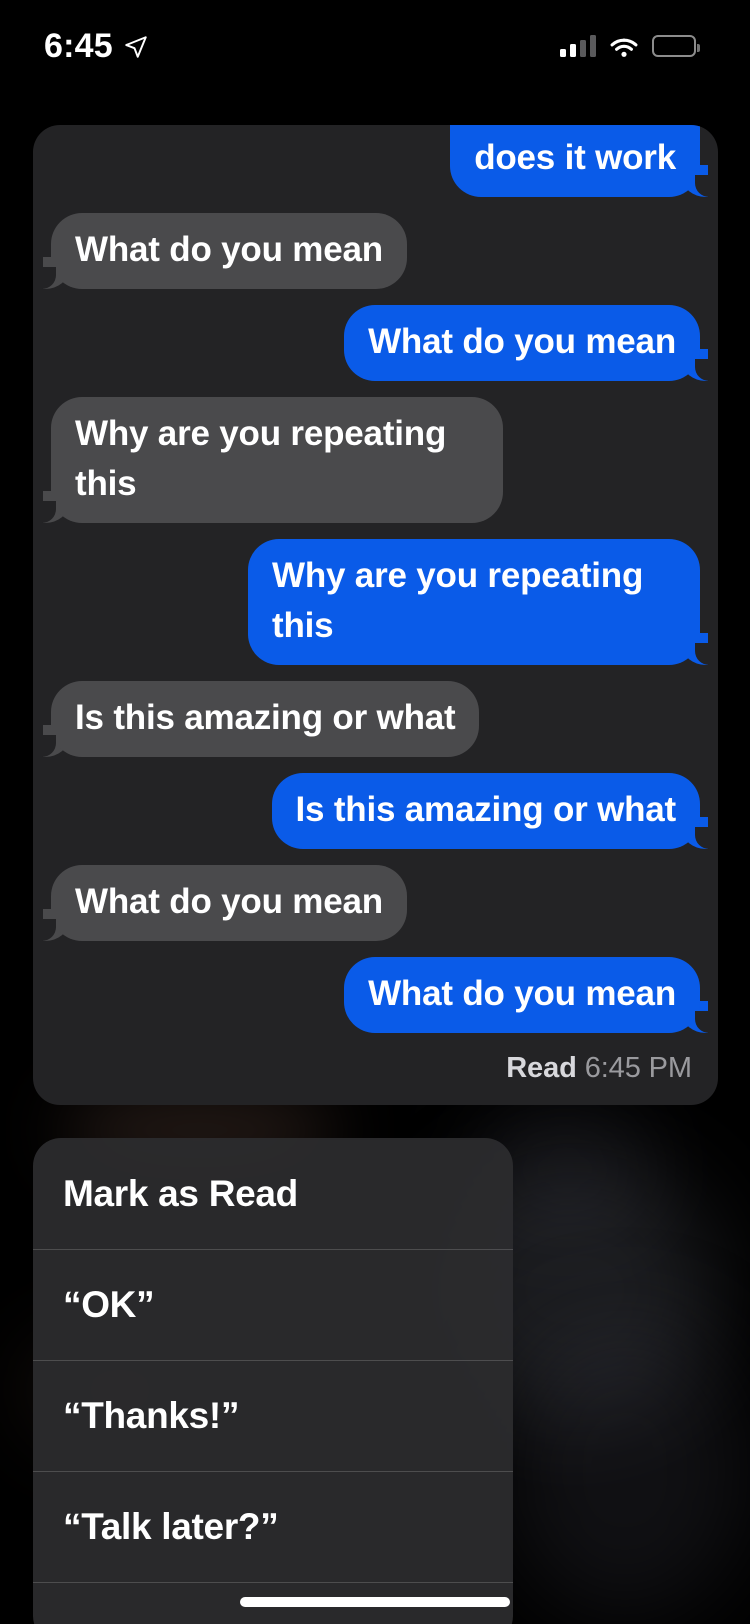 Image resolution: width=750 pixels, height=1624 pixels. What do you see at coordinates (578, 46) in the screenshot?
I see `cellular-signal-icon` at bounding box center [578, 46].